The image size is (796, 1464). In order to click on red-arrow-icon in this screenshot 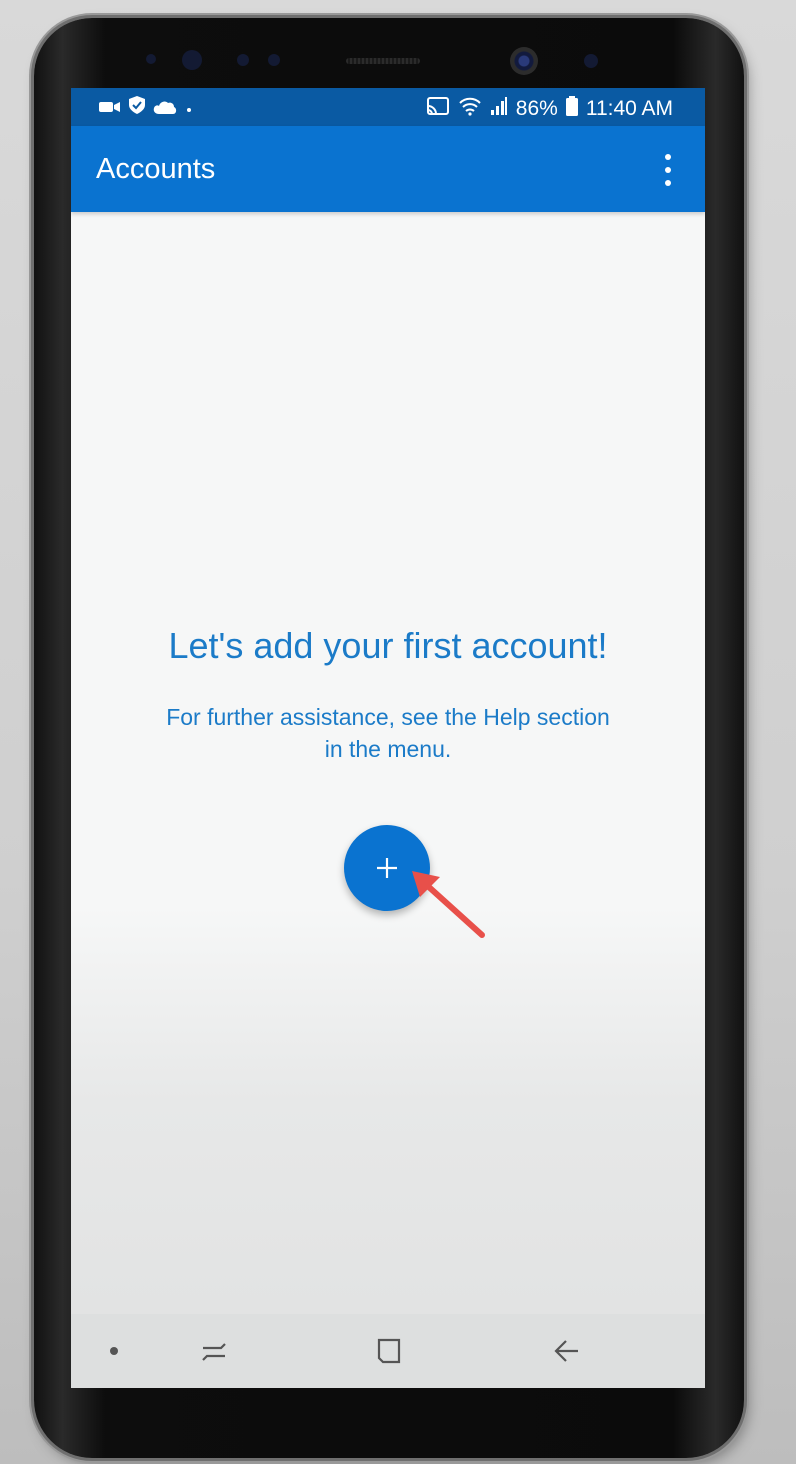, I will do `click(448, 904)`.